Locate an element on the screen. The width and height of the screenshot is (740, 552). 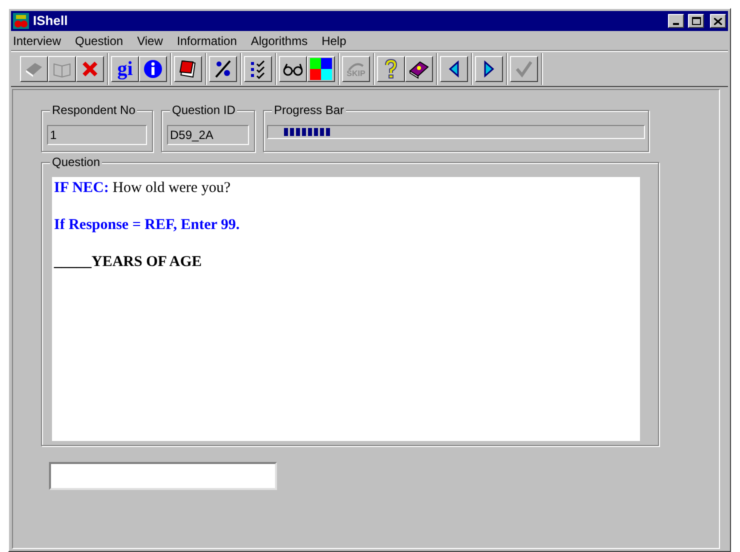
help-icon is located at coordinates (391, 69).